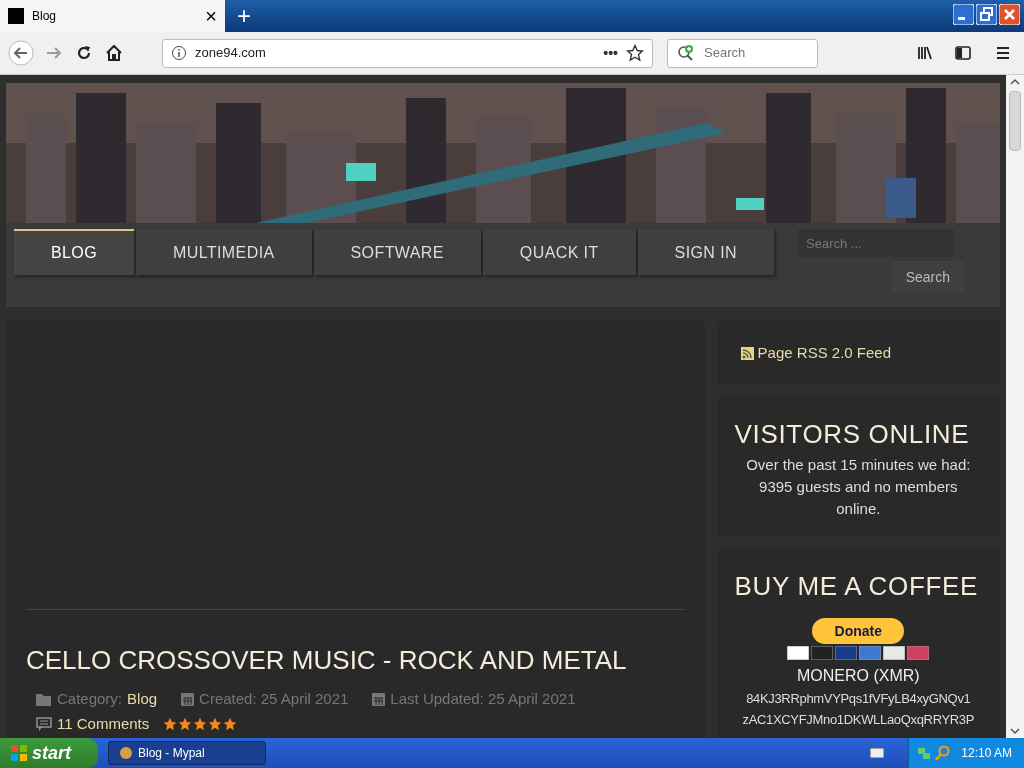  I want to click on url-text: zone94.com, so click(231, 53).